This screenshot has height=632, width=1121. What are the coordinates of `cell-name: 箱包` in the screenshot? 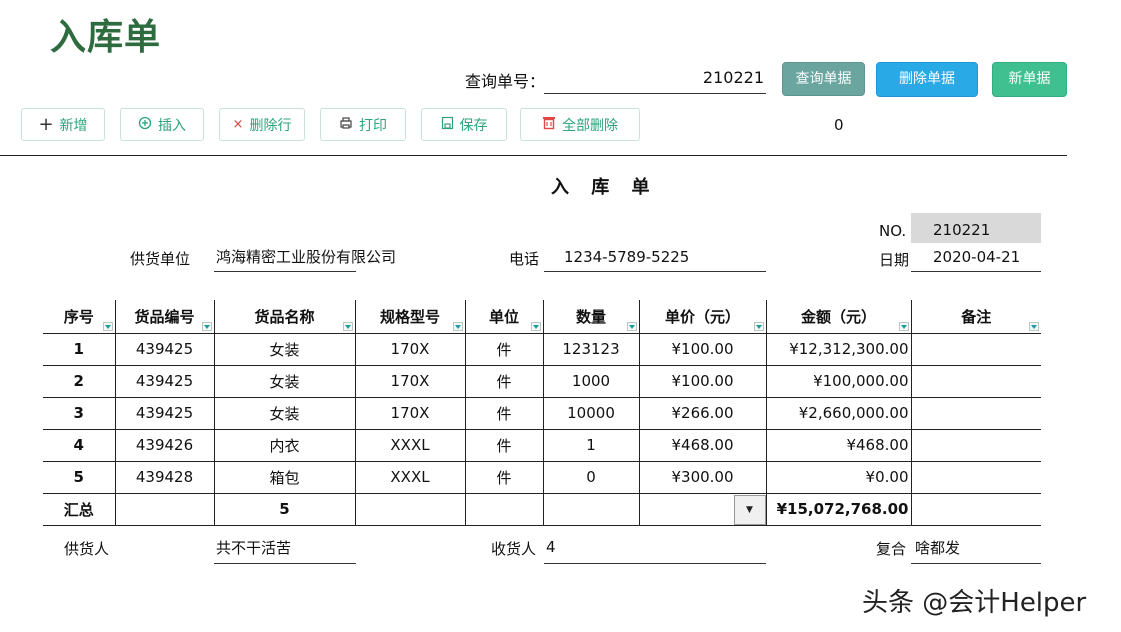 It's located at (284, 477).